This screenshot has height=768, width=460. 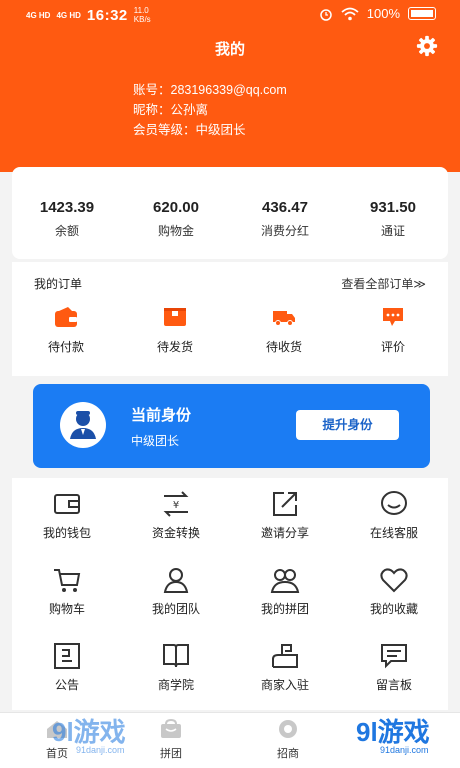 What do you see at coordinates (285, 581) in the screenshot?
I see `group-icon` at bounding box center [285, 581].